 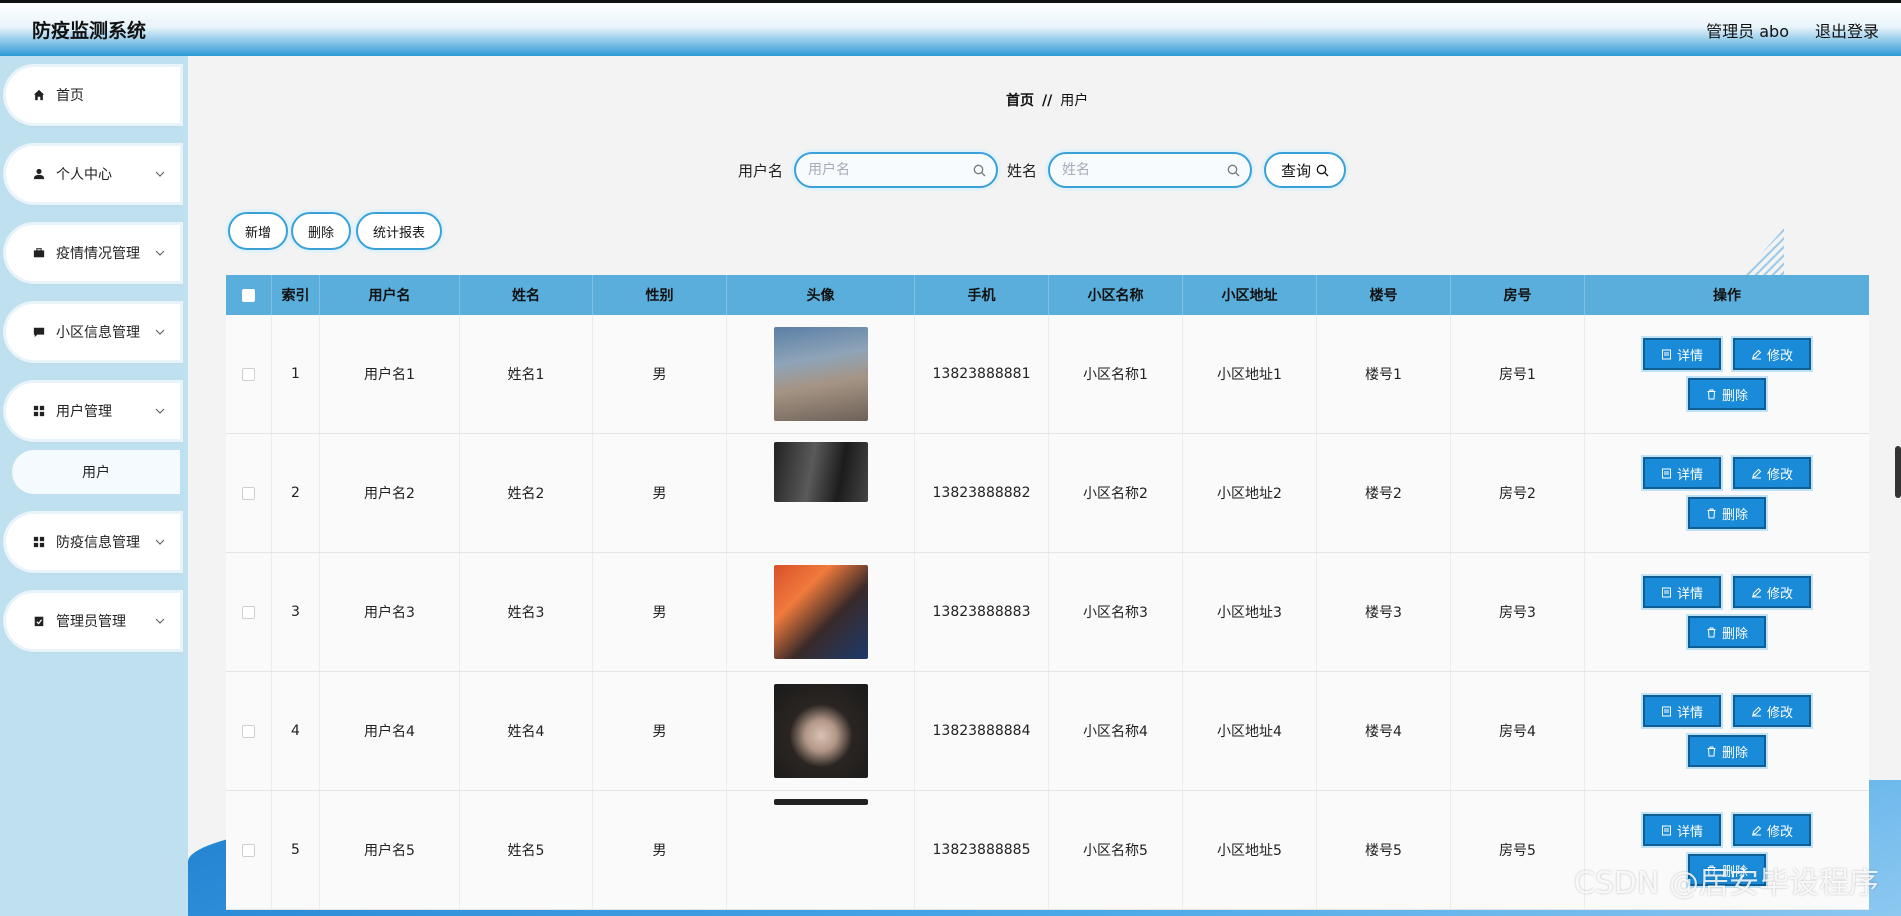 I want to click on edit-icon, so click(x=1756, y=711).